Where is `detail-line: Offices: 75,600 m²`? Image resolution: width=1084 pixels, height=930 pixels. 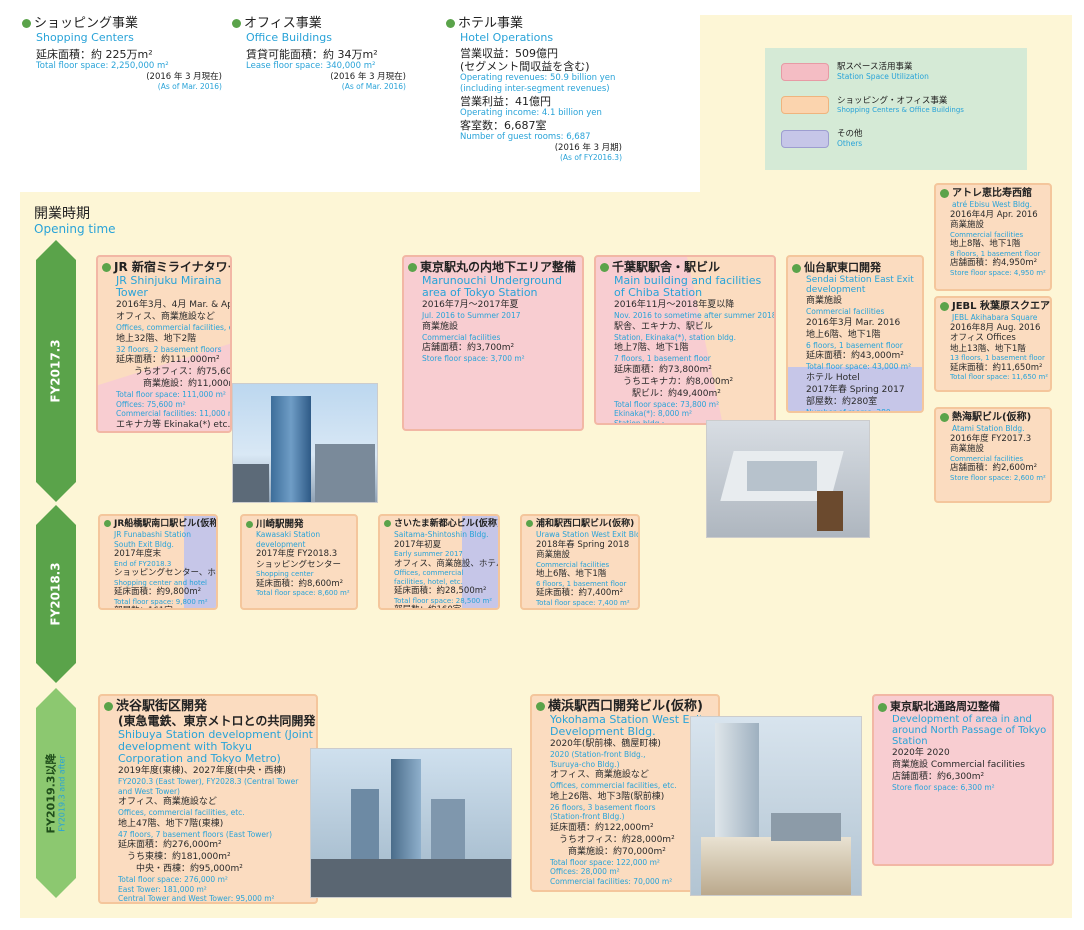
detail-line: Offices: 75,600 m² is located at coordinates (151, 404).